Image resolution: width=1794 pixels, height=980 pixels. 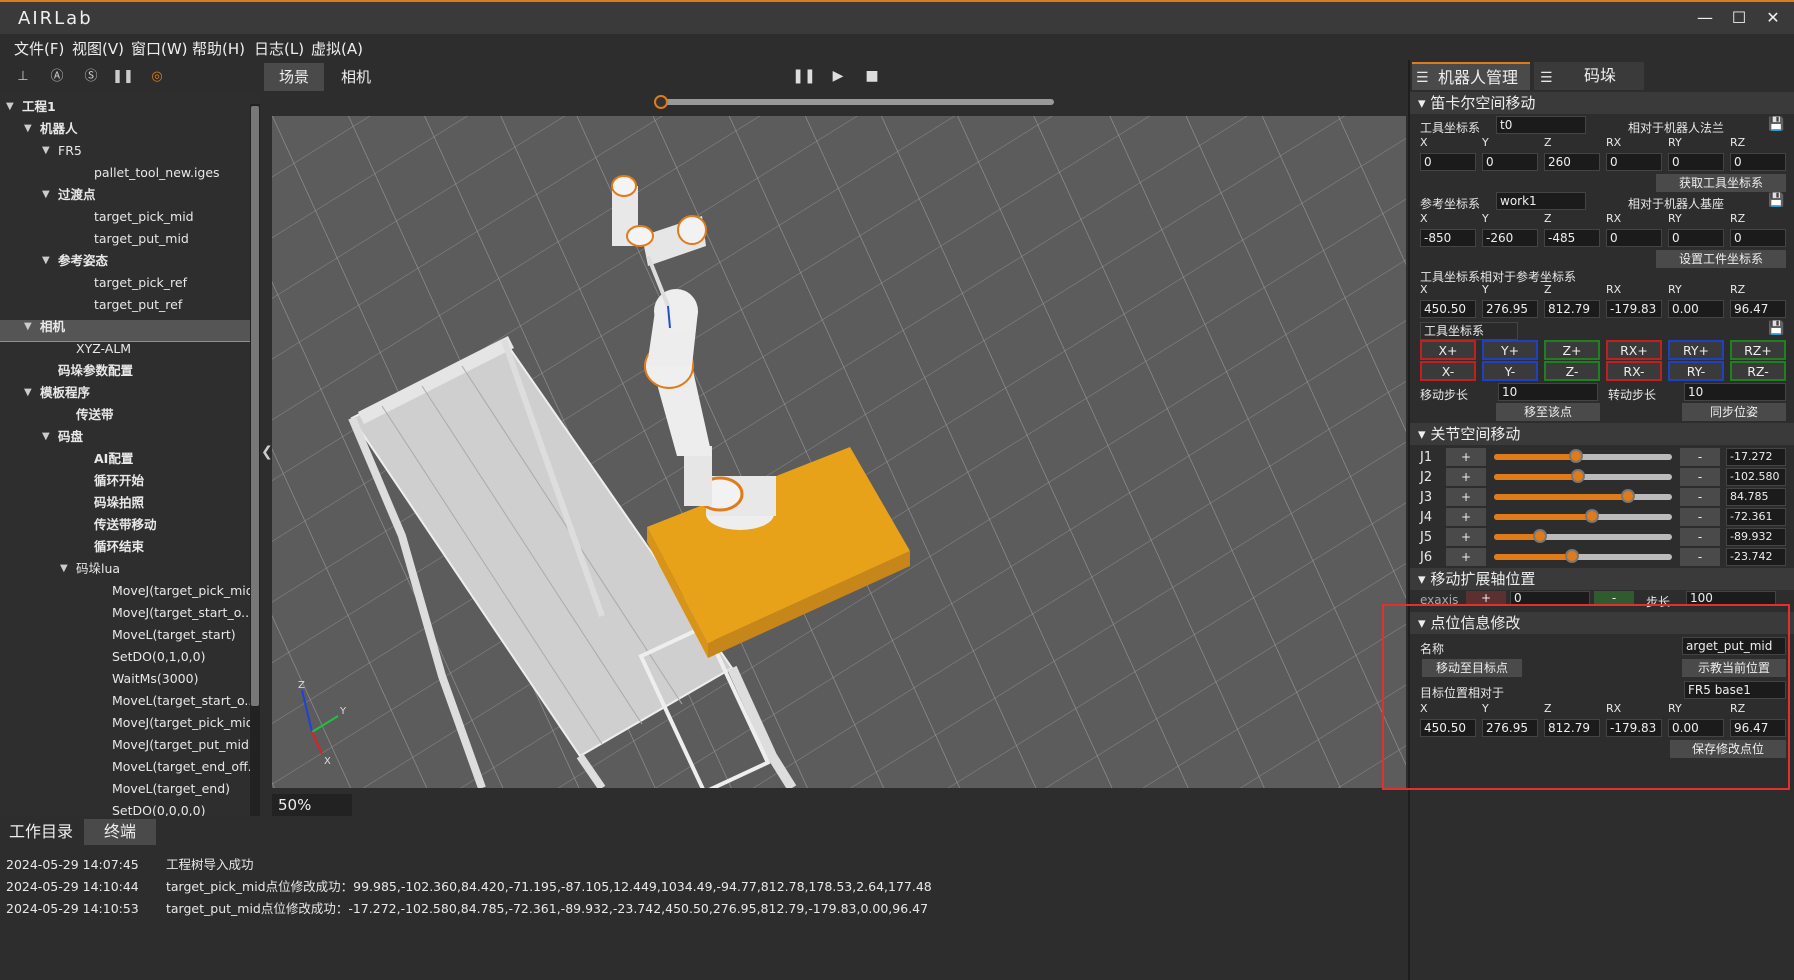 I want to click on tree-node: FR5, so click(x=70, y=151).